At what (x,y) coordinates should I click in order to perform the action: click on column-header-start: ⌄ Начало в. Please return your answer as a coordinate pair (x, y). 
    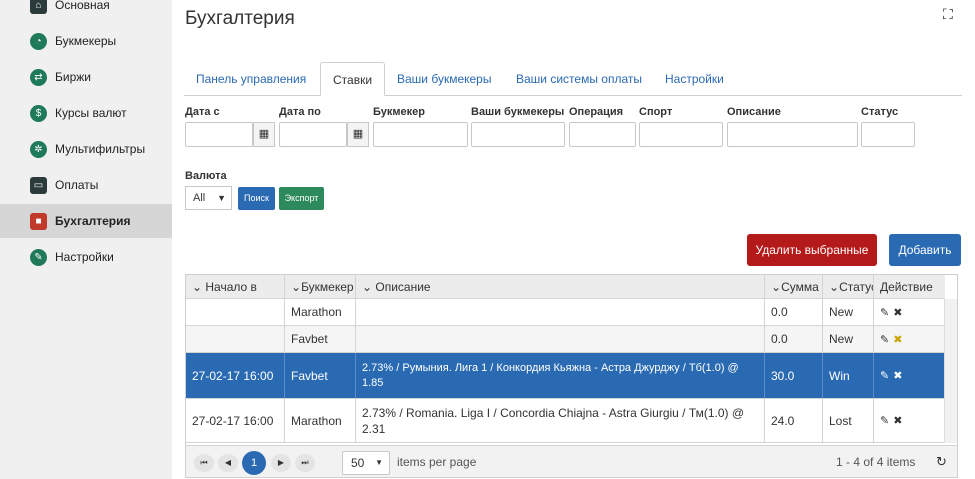
    Looking at the image, I should click on (235, 286).